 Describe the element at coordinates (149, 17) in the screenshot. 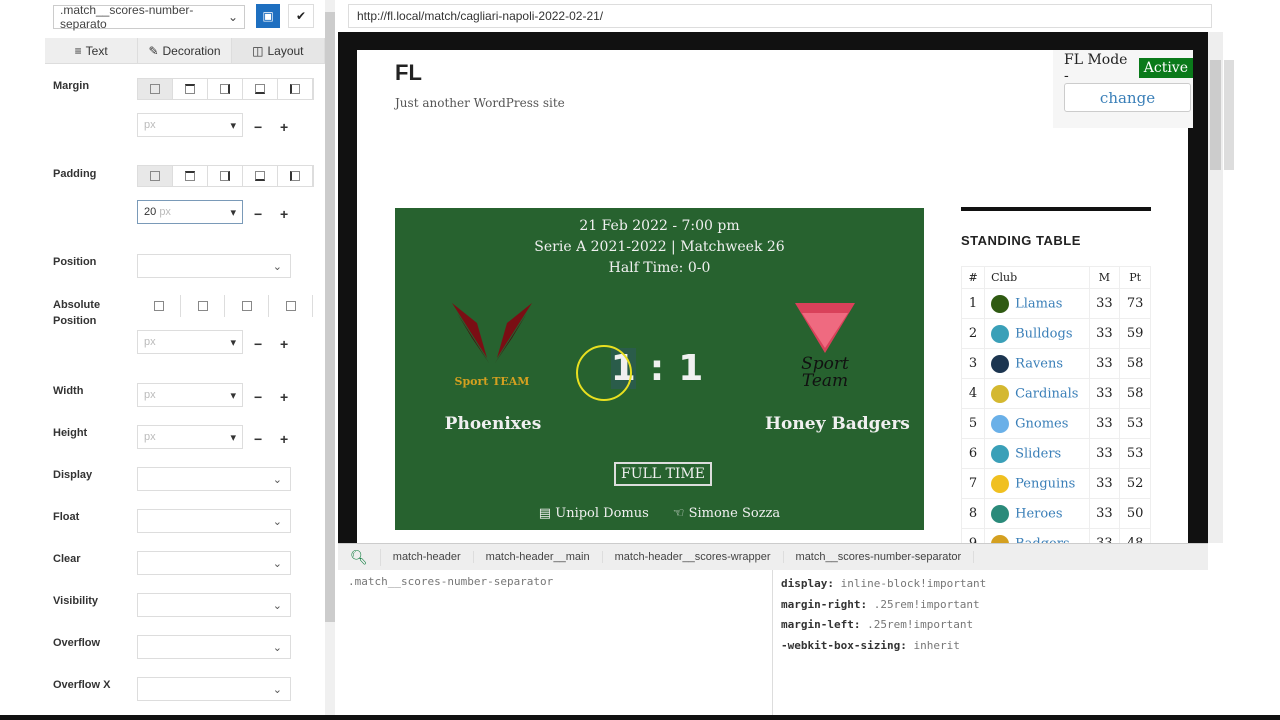

I see `selector-dropdown: .match__scores-number-separato ⌄` at that location.